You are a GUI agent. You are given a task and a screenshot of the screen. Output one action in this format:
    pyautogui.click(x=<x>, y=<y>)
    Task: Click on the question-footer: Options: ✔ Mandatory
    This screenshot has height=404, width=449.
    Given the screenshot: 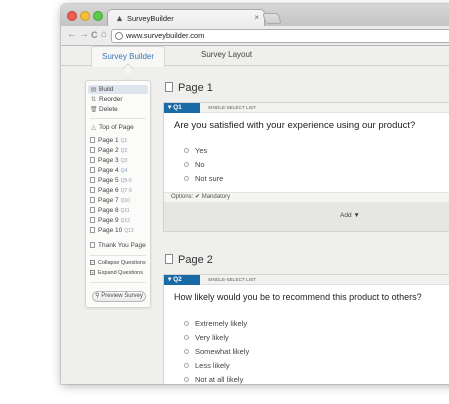 What is the action you would take?
    pyautogui.click(x=306, y=197)
    